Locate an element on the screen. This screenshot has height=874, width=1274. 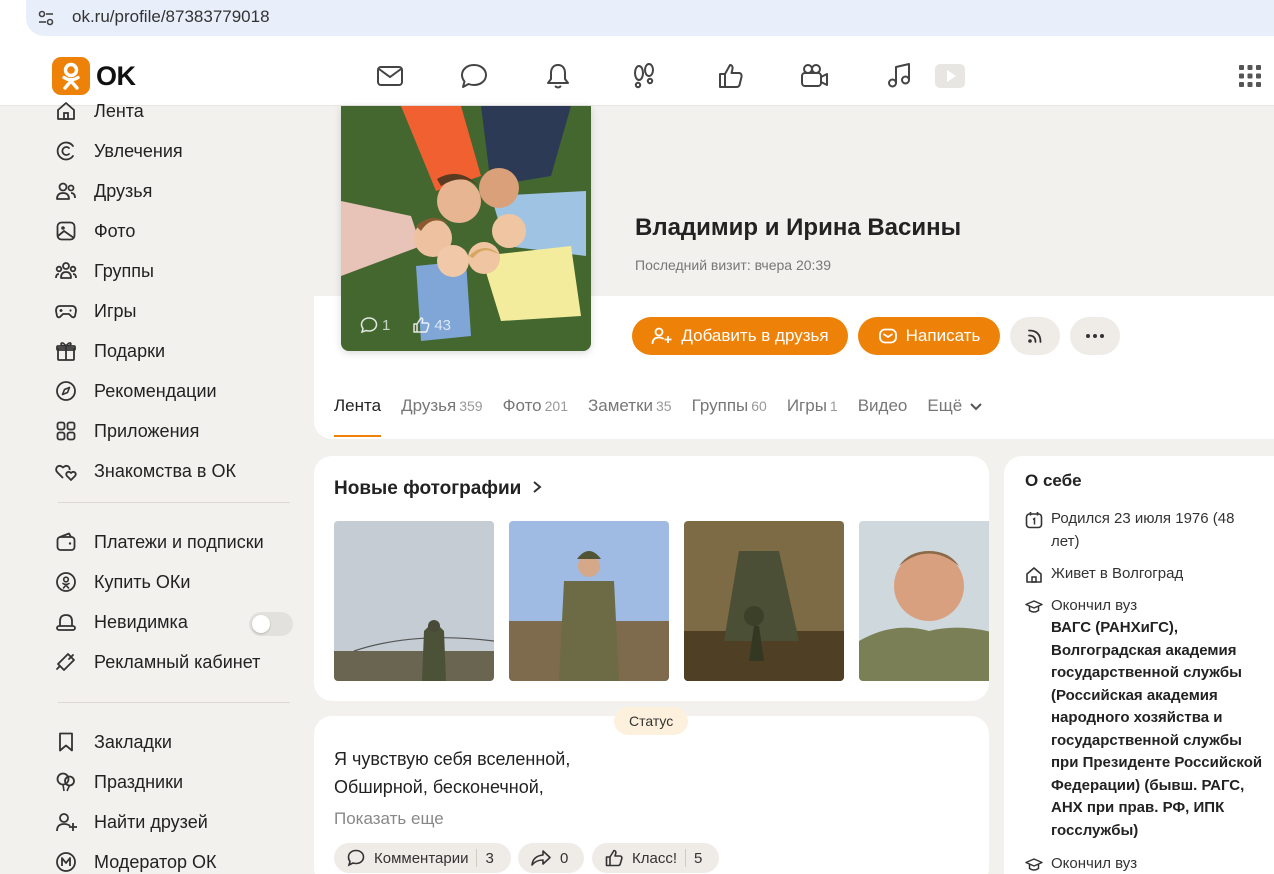
add-friend-button: Добавить в друзья is located at coordinates (740, 336).